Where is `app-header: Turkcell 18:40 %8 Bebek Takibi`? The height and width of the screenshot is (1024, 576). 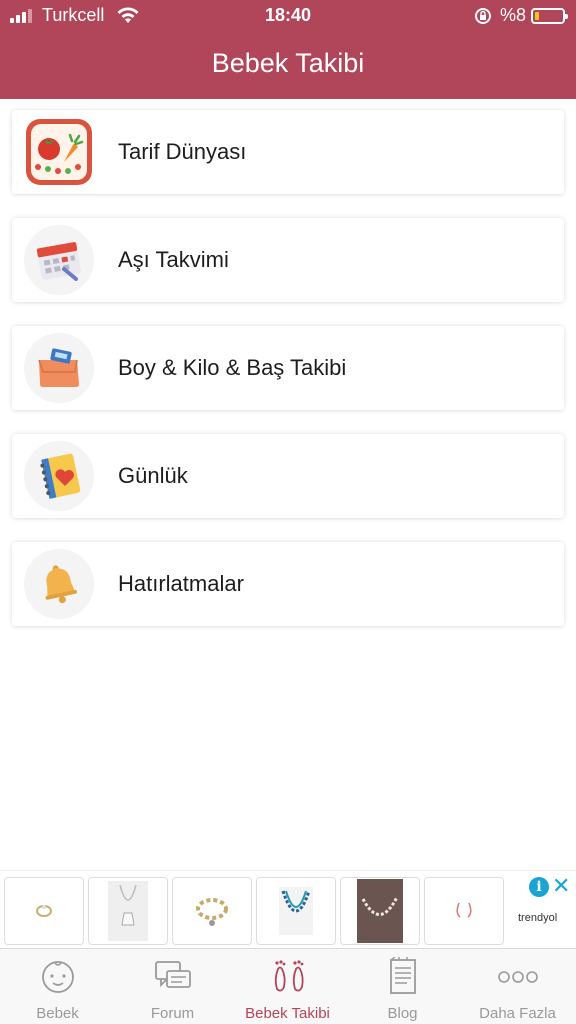 app-header: Turkcell 18:40 %8 Bebek Takibi is located at coordinates (288, 49).